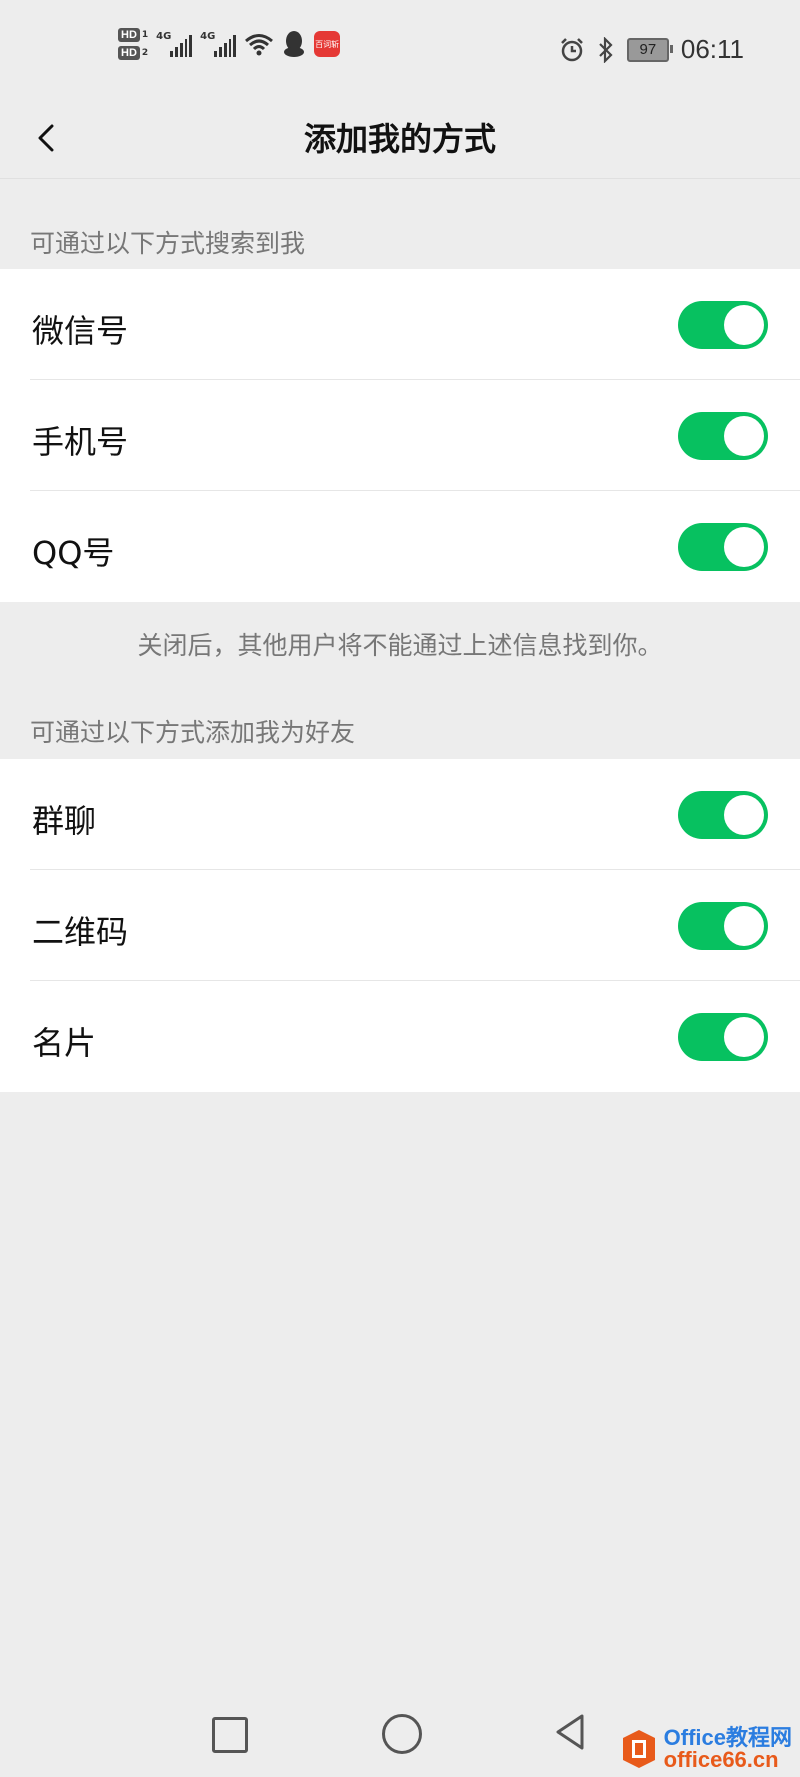  I want to click on setting-label: 手机号, so click(80, 442).